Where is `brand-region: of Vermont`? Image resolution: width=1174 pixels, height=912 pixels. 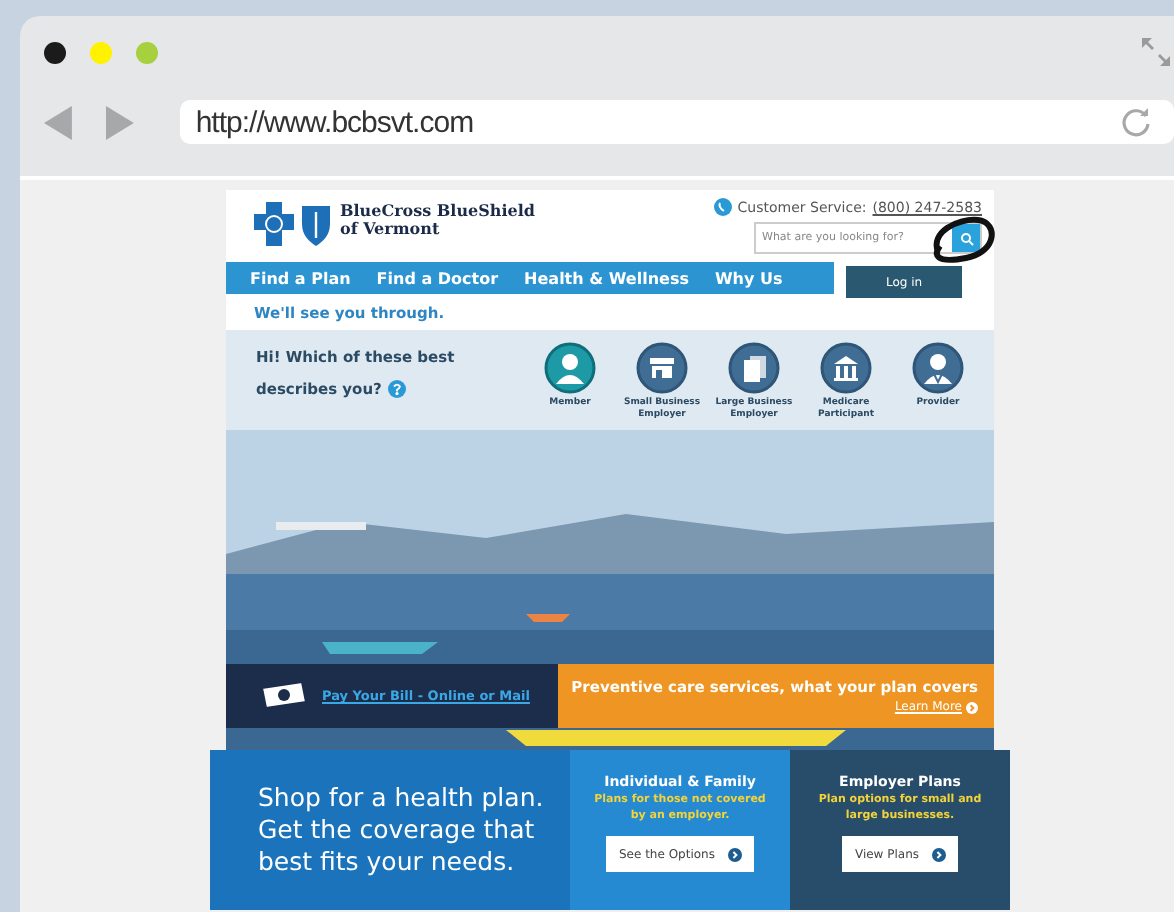 brand-region: of Vermont is located at coordinates (391, 229).